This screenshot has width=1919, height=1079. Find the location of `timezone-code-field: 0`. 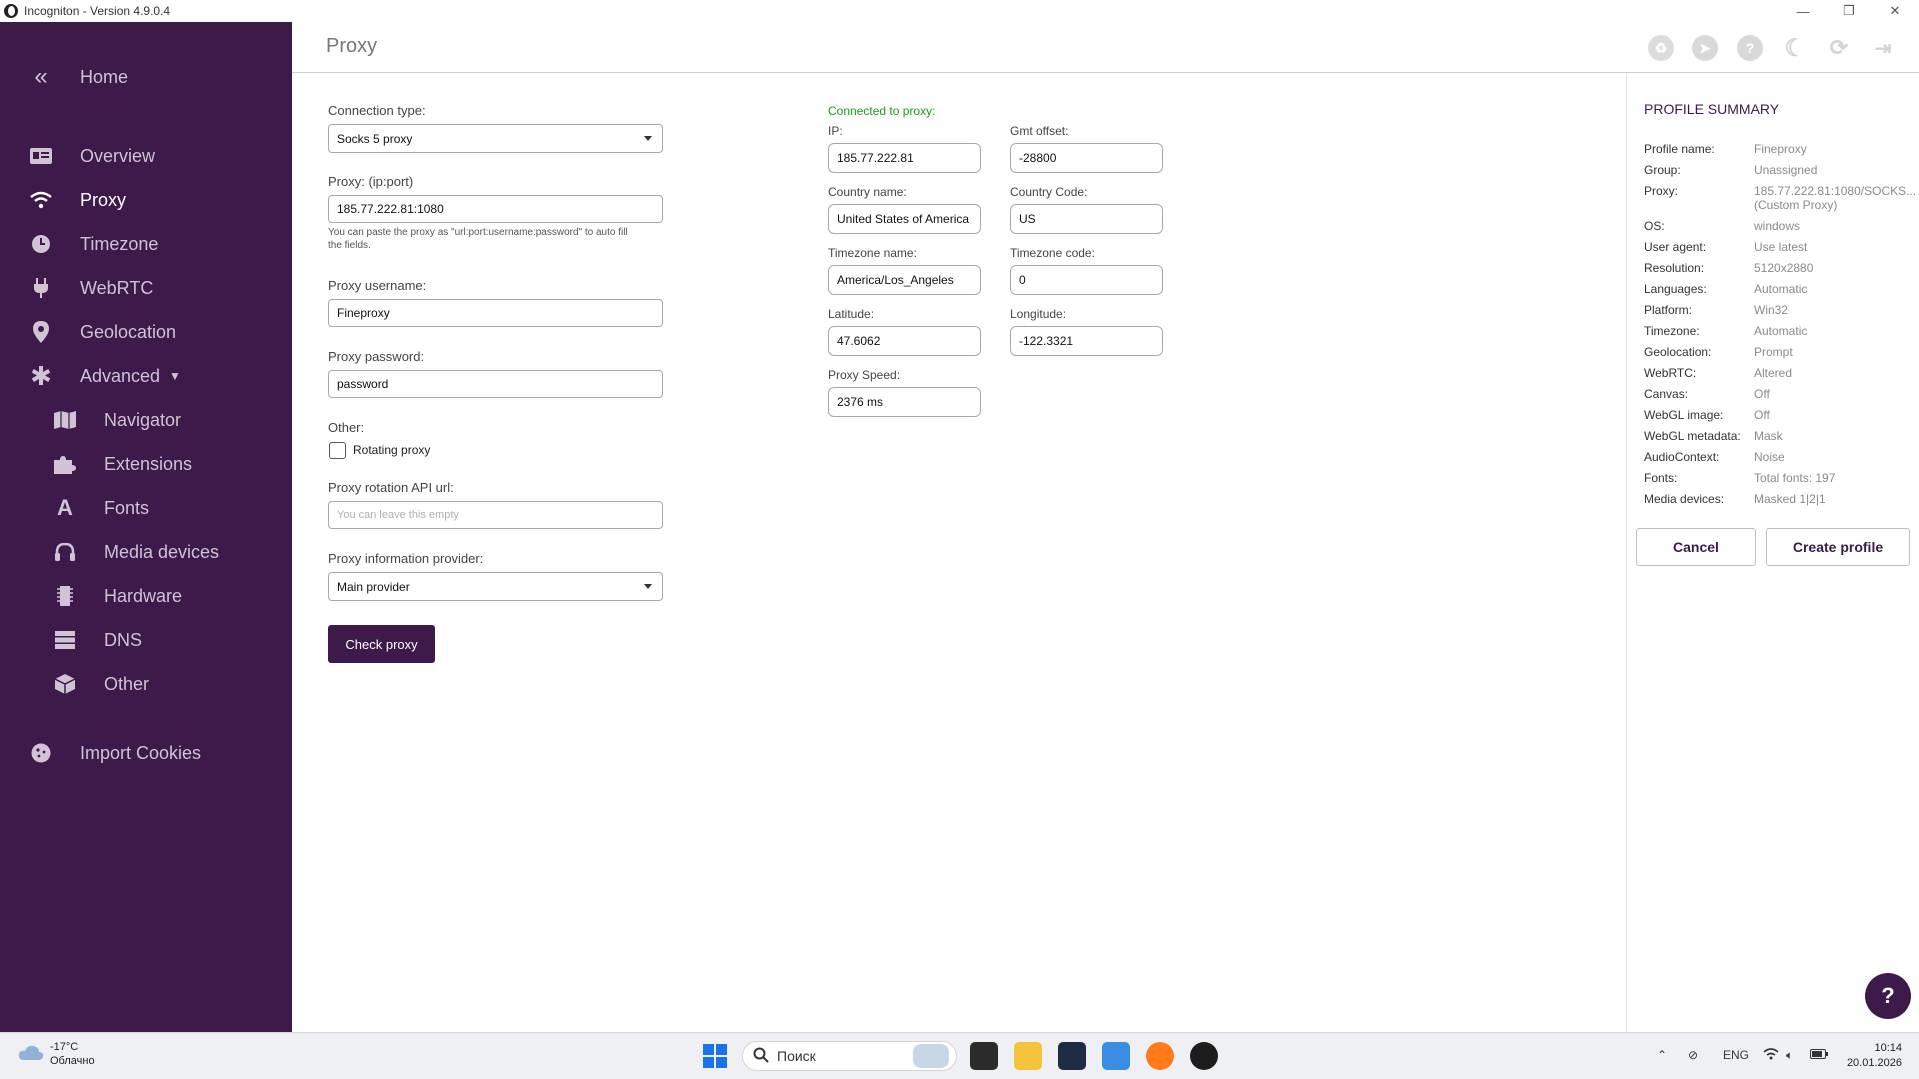

timezone-code-field: 0 is located at coordinates (1086, 280).